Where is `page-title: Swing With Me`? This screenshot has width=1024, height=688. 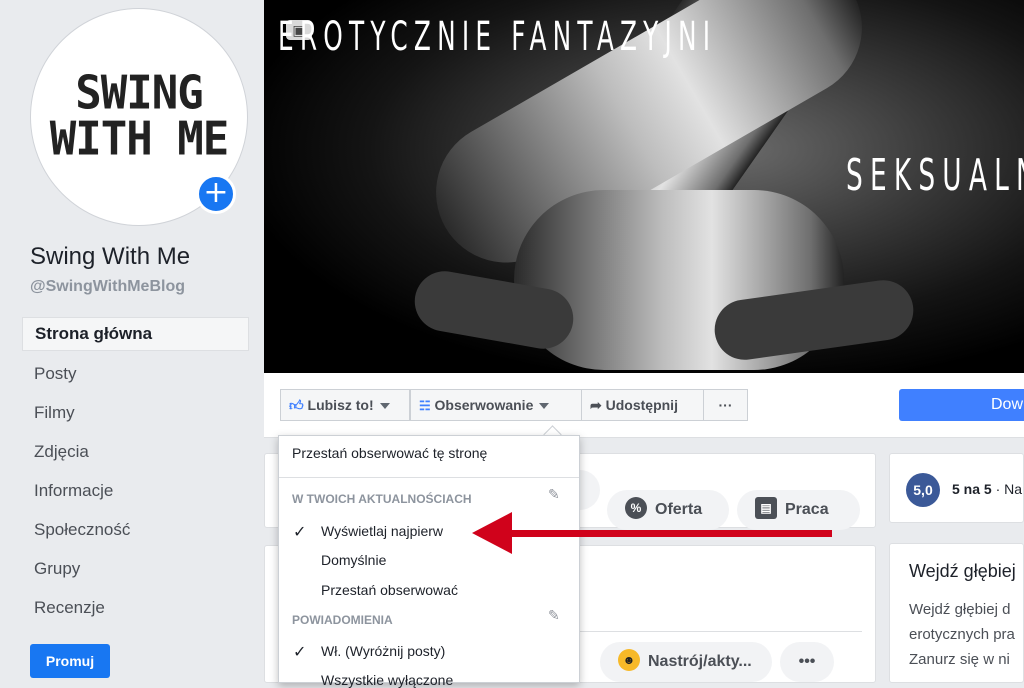
page-title: Swing With Me is located at coordinates (110, 256).